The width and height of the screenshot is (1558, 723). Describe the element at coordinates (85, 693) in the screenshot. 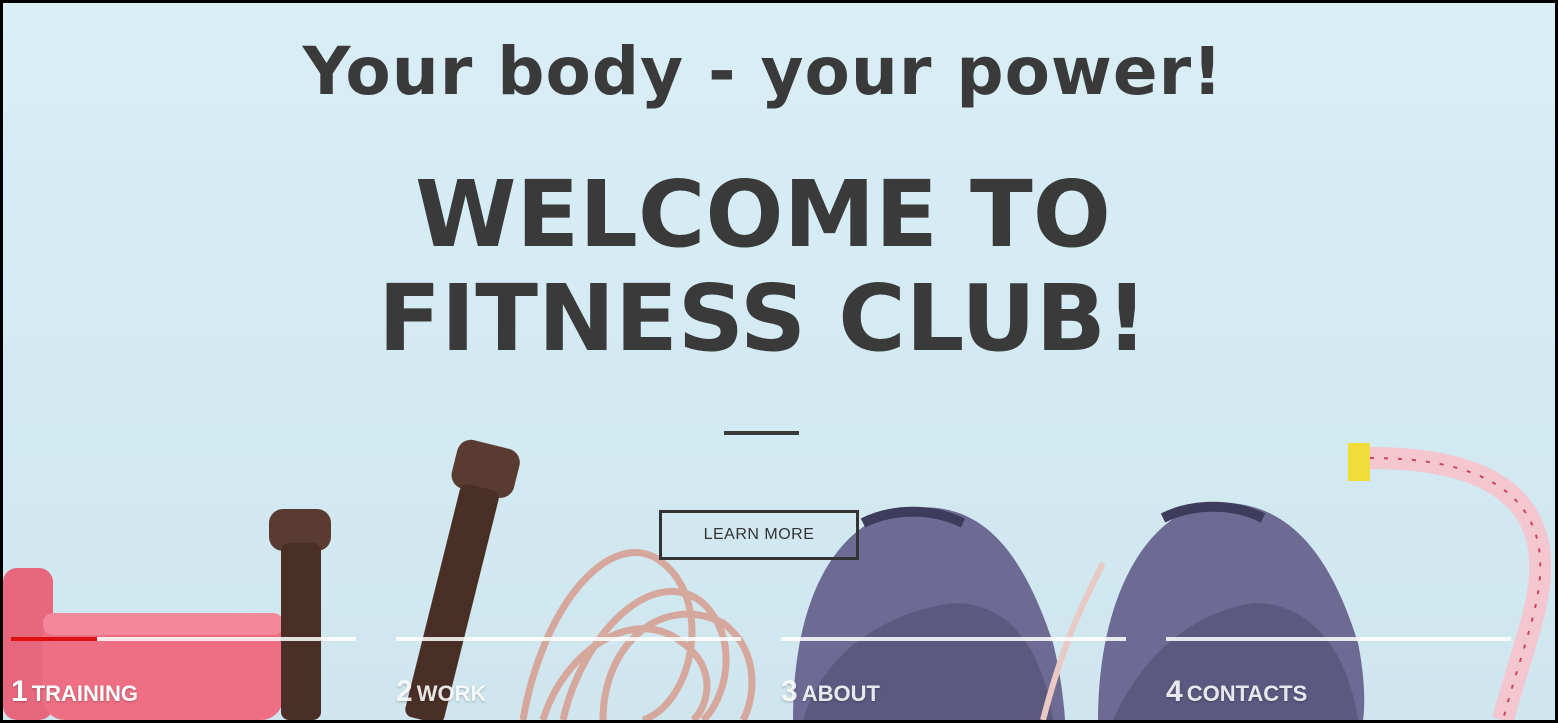

I see `slide-title: TRAINING` at that location.